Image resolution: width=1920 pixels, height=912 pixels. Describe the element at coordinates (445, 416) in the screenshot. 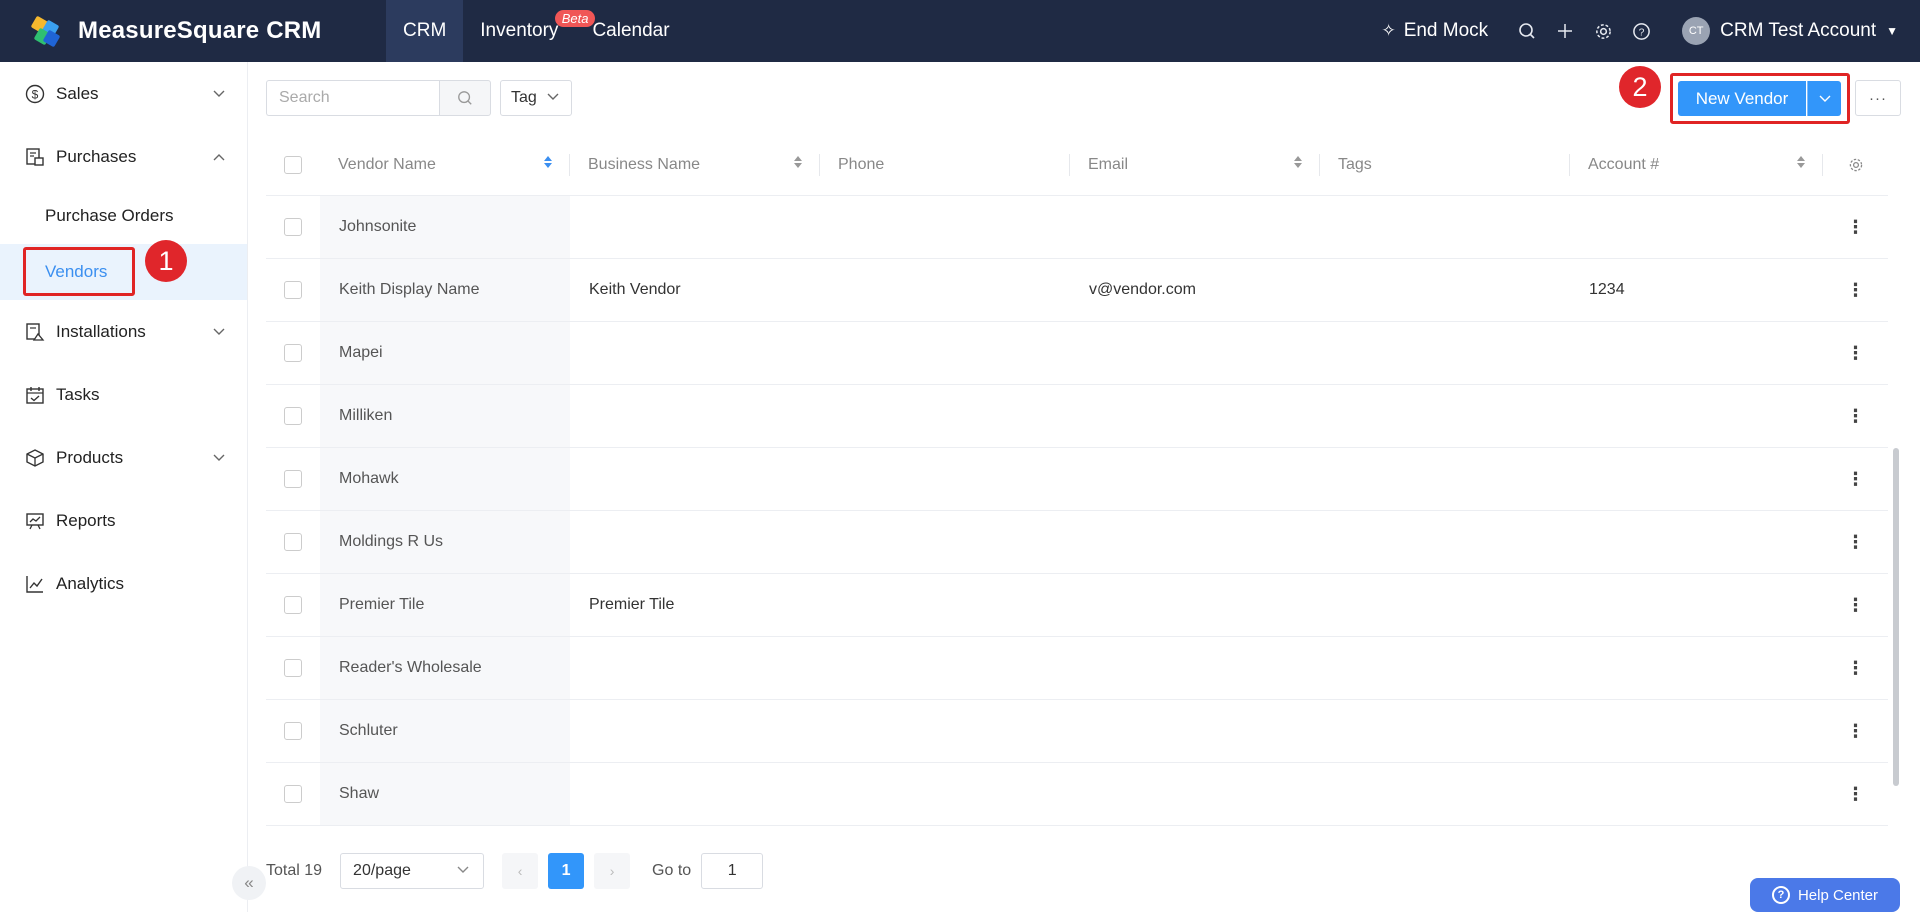

I see `vendor-name-cell: Milliken` at that location.